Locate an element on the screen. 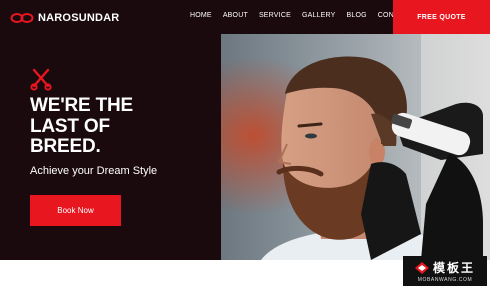 This screenshot has height=290, width=490. main-navigation: HOME ABOUT SERVICE GALLERY BLOG CONTACT is located at coordinates (307, 15).